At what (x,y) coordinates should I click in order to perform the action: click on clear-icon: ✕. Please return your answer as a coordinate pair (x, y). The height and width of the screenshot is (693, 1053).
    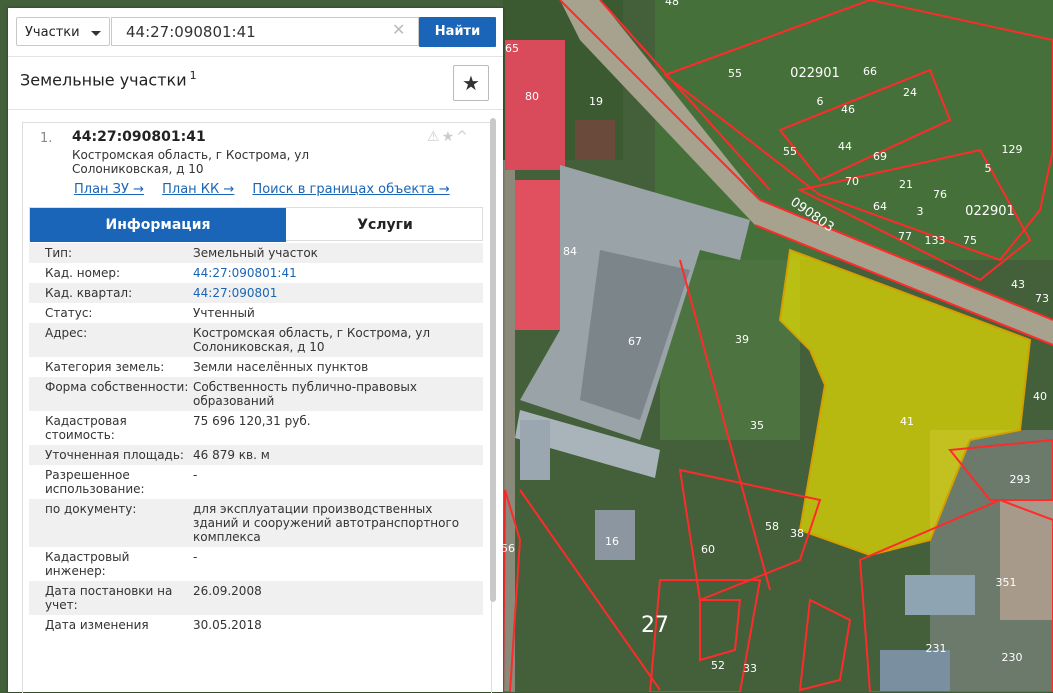
    Looking at the image, I should click on (398, 29).